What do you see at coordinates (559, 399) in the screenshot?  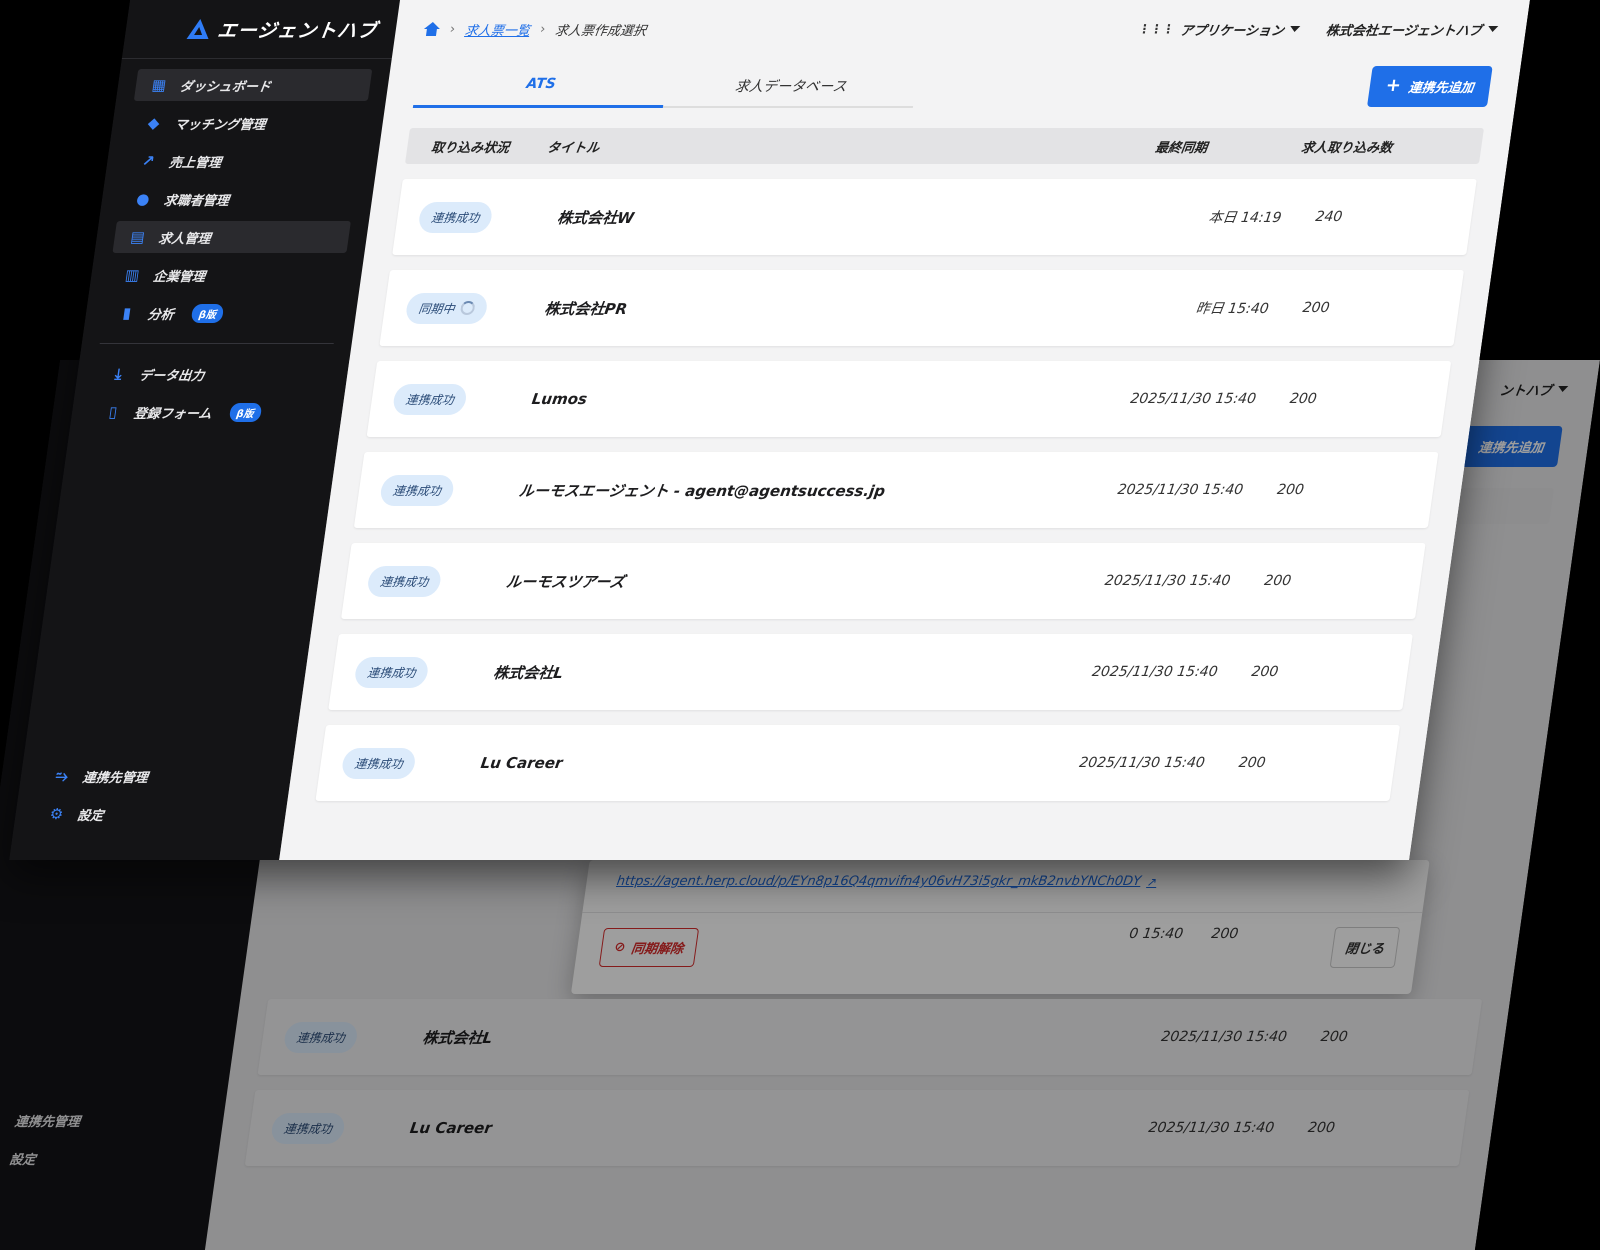 I see `title-cell: Lumos` at bounding box center [559, 399].